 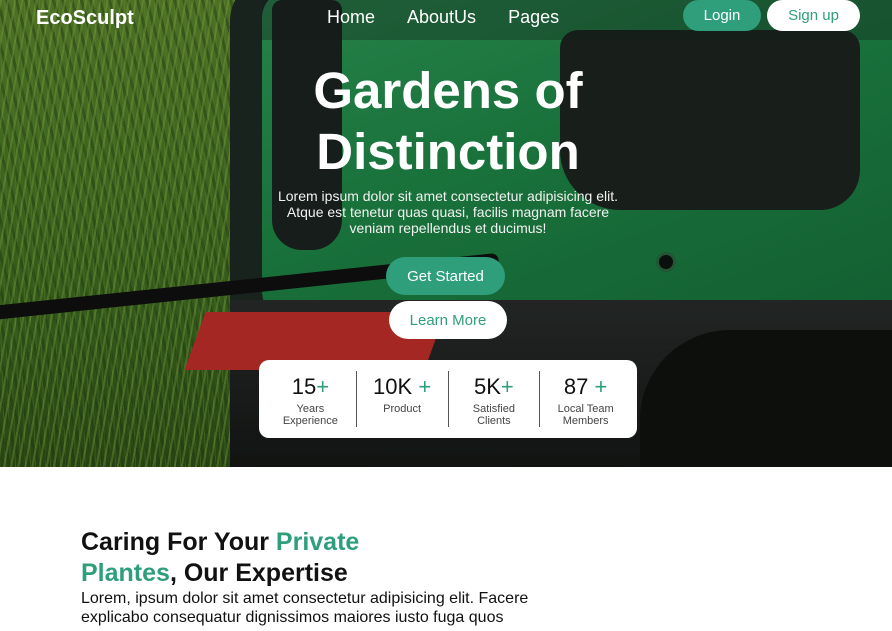 I want to click on learn-more-button: Learn More, so click(x=448, y=320).